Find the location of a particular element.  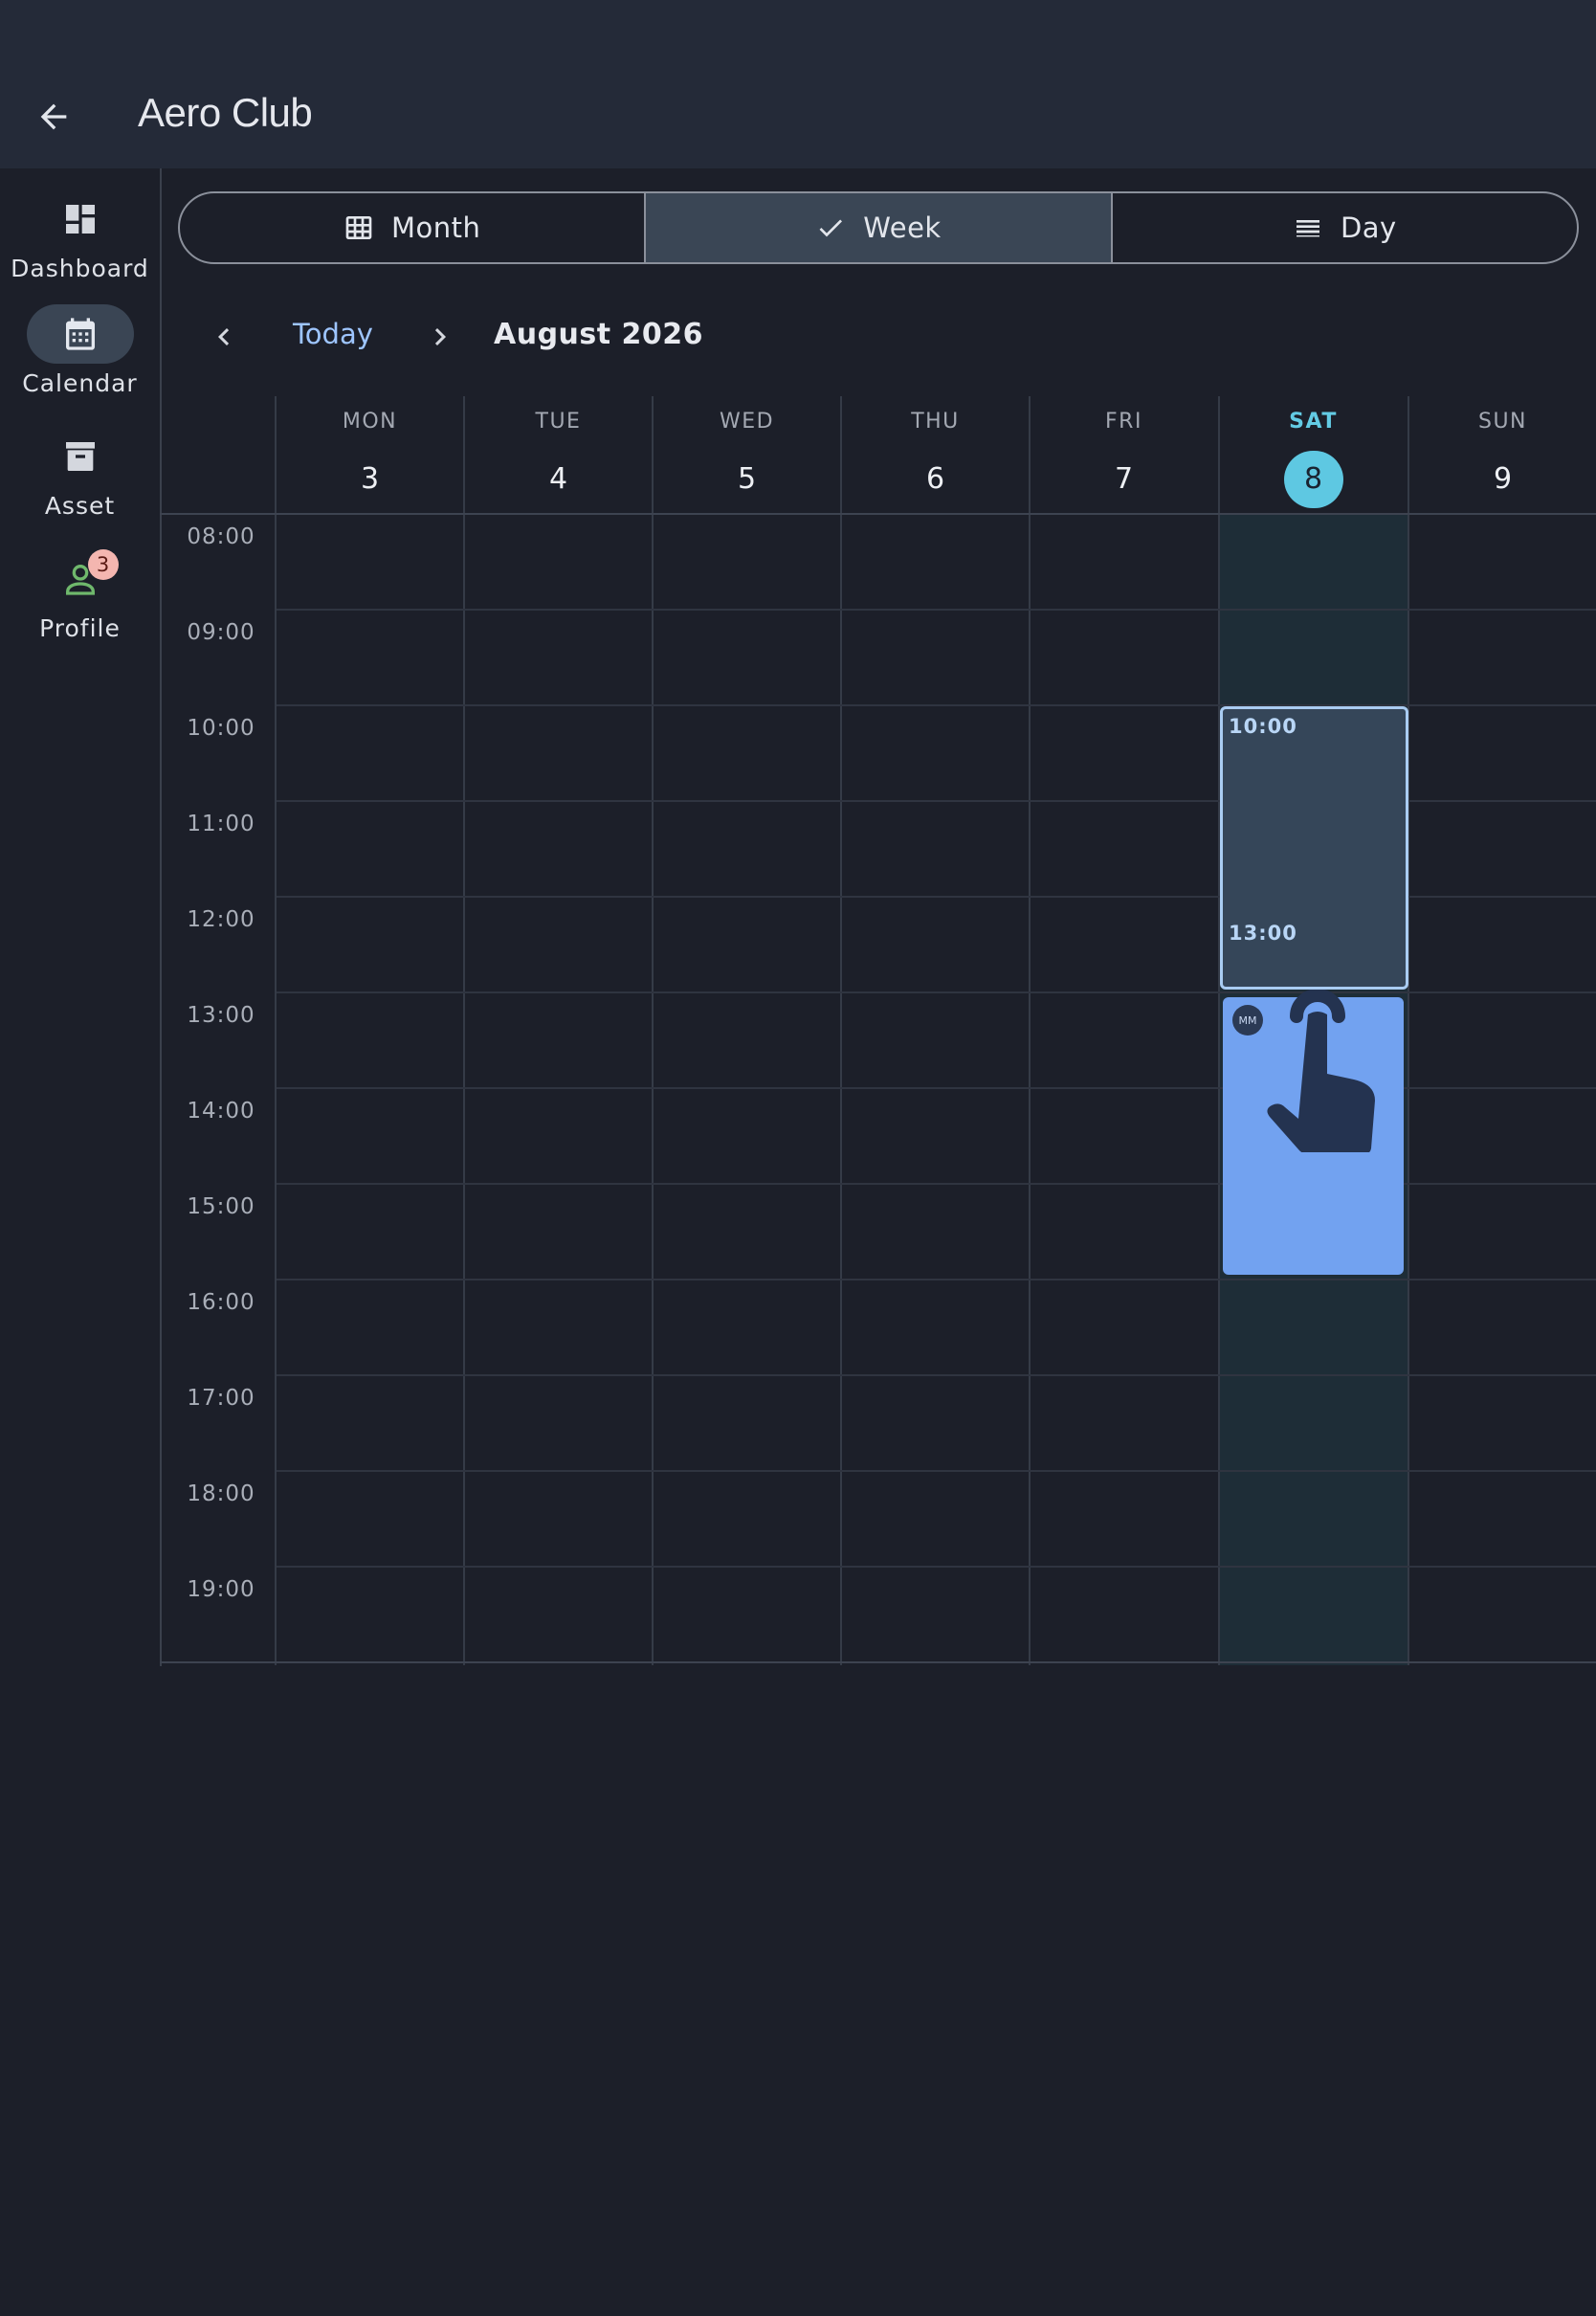

chevron-left-icon is located at coordinates (224, 336).